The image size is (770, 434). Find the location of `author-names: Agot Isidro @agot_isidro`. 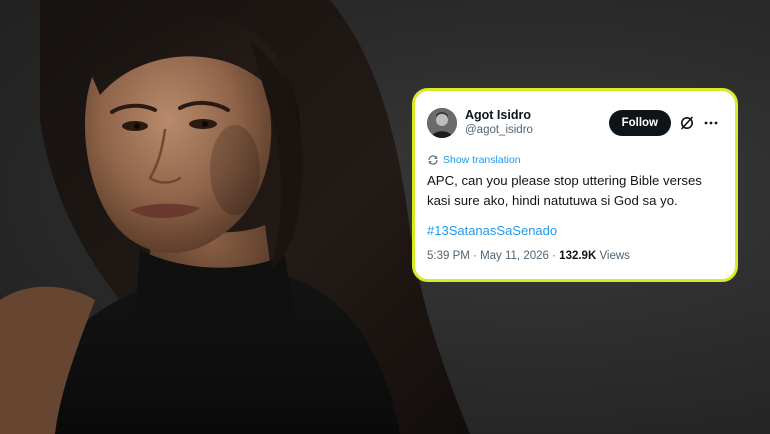

author-names: Agot Isidro @agot_isidro is located at coordinates (537, 123).